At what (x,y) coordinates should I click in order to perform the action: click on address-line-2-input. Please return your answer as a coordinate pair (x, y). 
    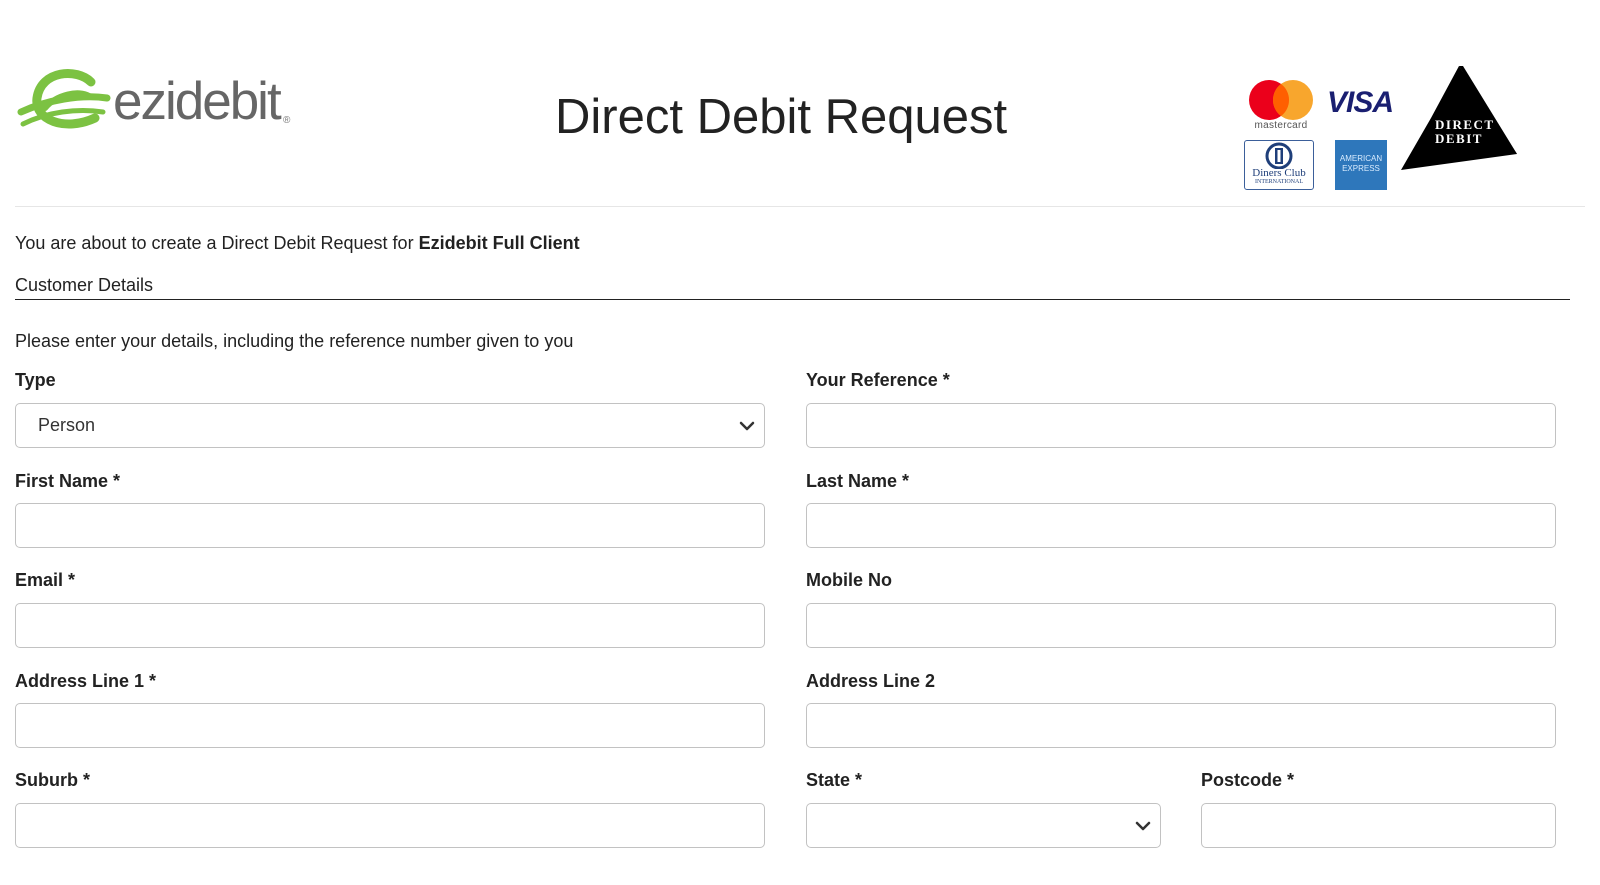
    Looking at the image, I should click on (1181, 725).